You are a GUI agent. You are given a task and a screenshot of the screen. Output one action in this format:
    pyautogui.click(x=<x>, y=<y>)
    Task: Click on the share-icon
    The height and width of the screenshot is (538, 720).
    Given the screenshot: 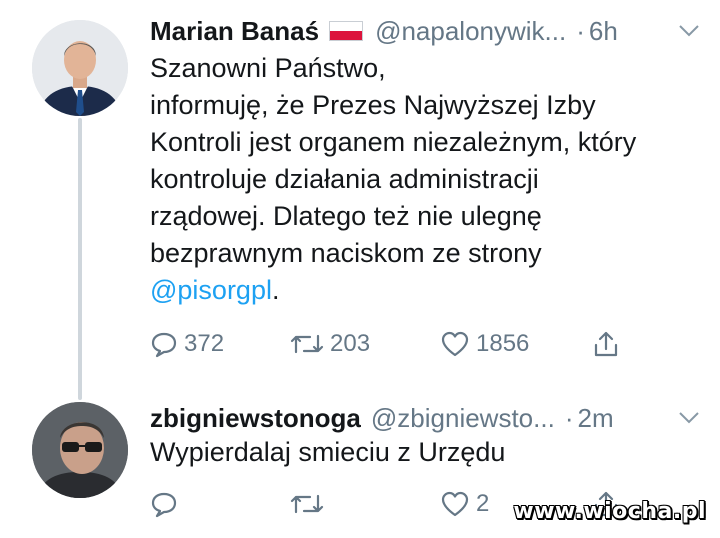 What is the action you would take?
    pyautogui.click(x=606, y=344)
    